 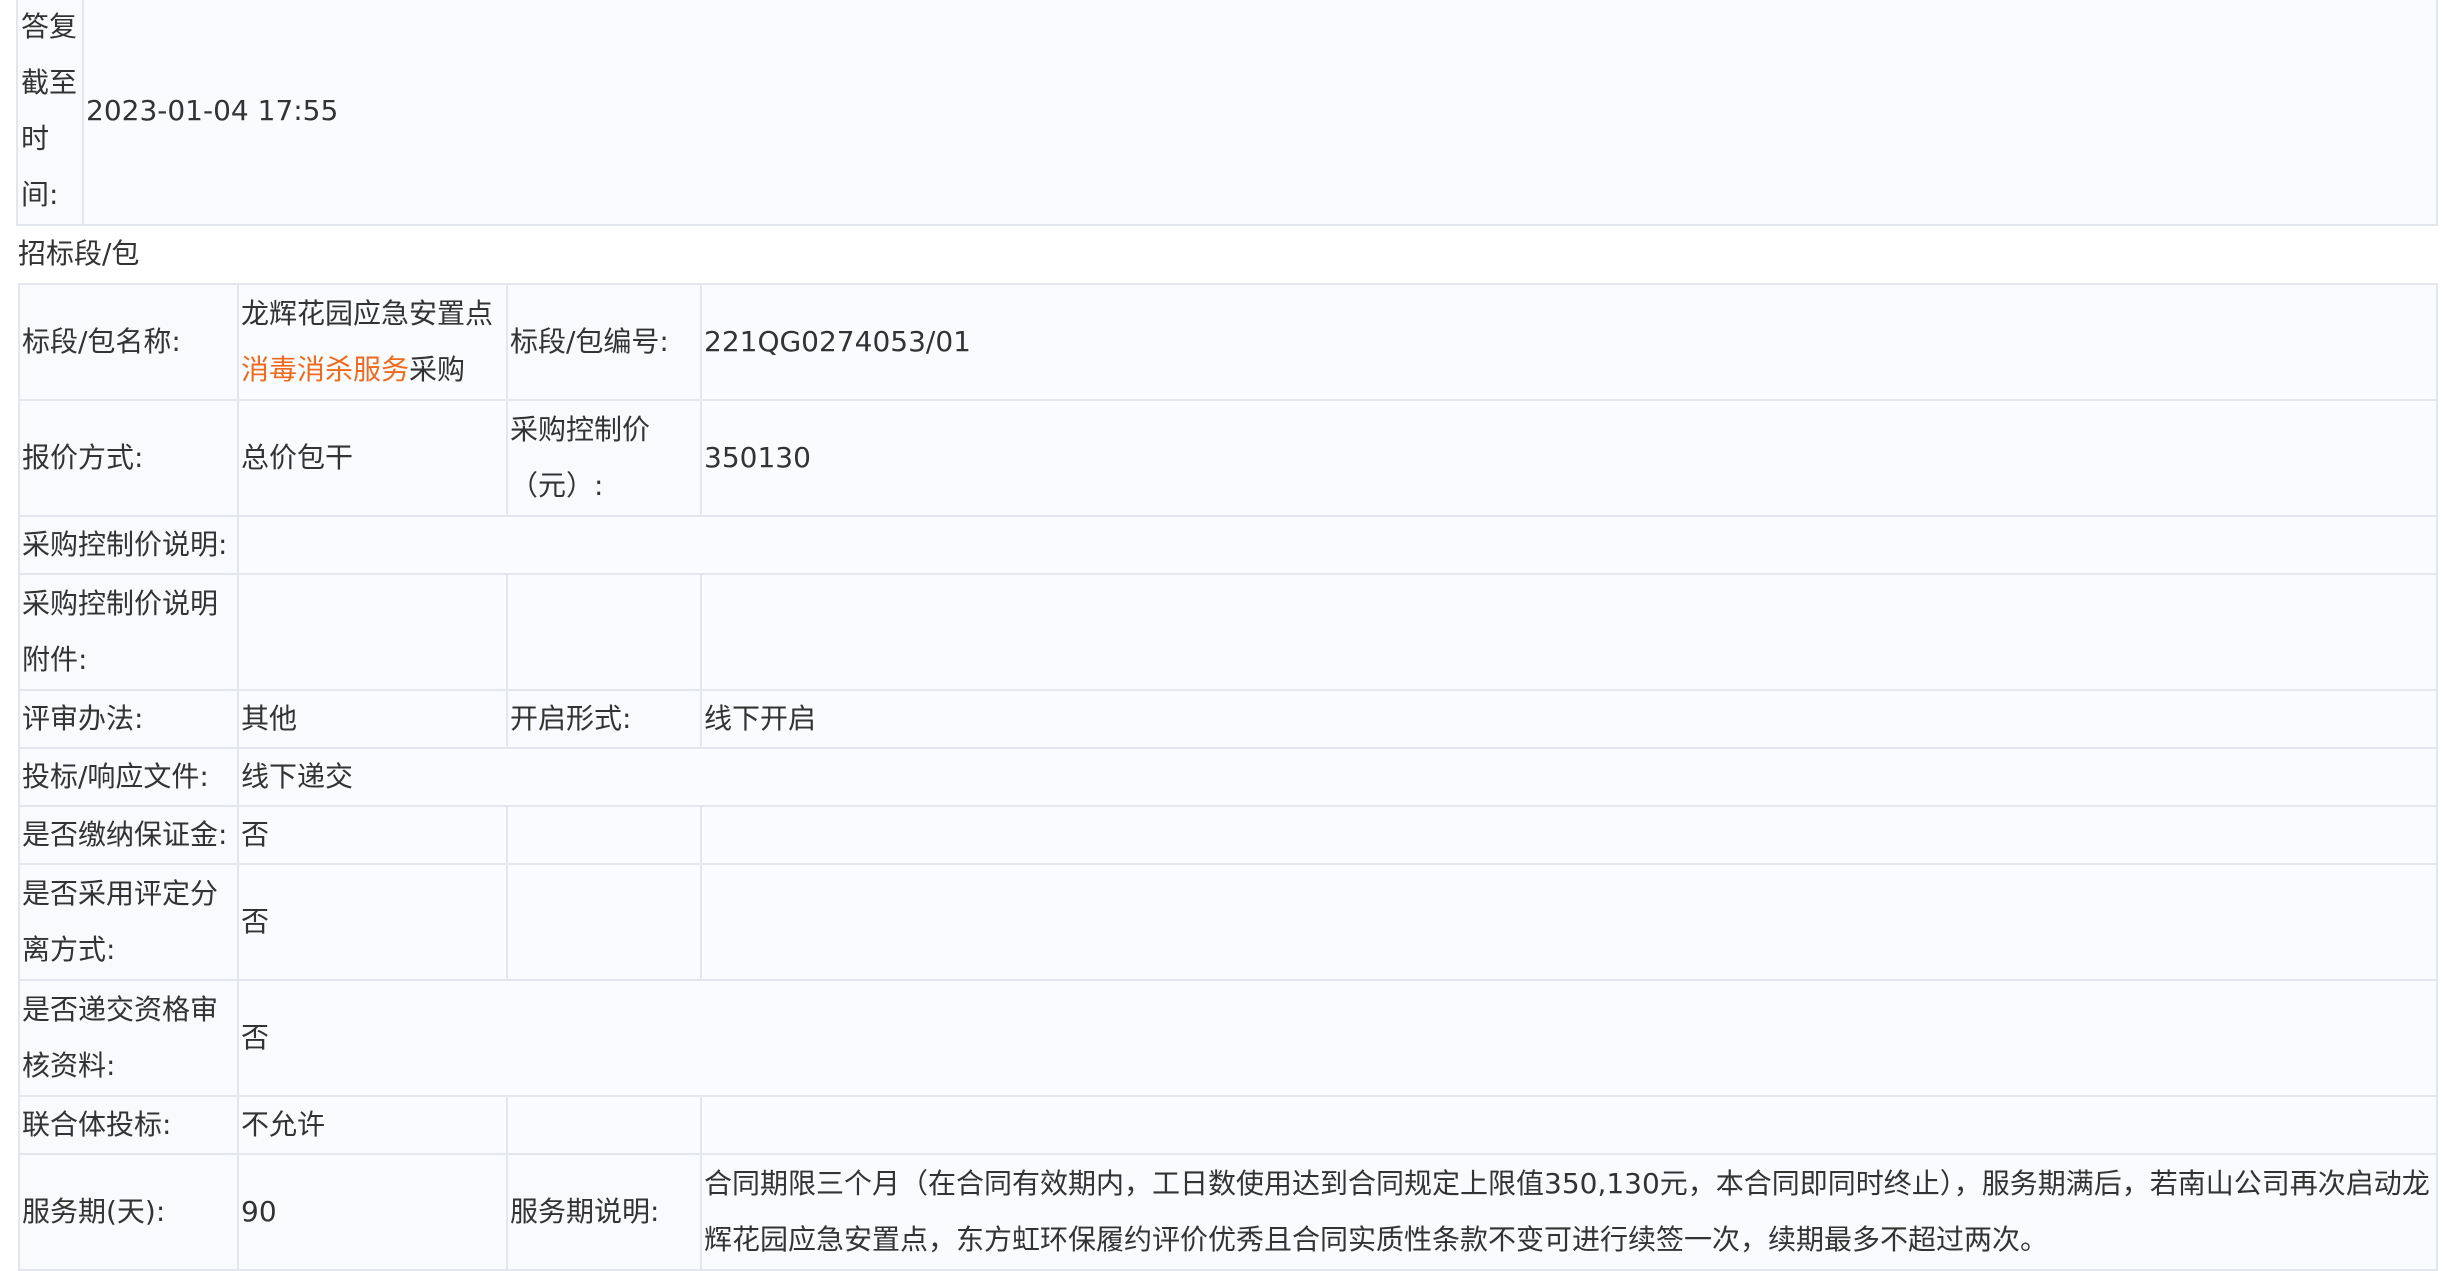 I want to click on deposit-label: 是否缴纳保证金:, so click(x=128, y=835).